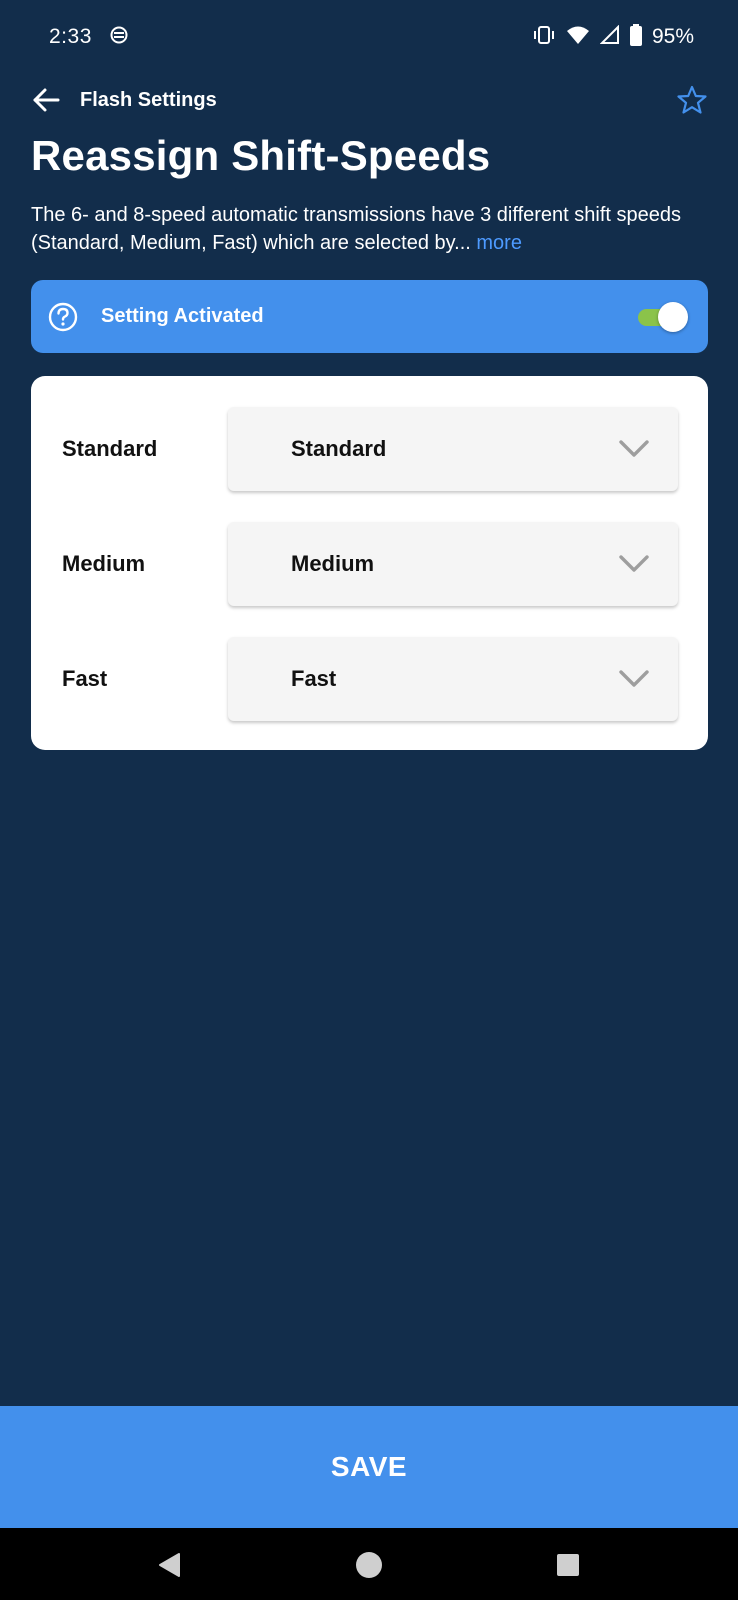 This screenshot has width=738, height=1600. I want to click on help-icon, so click(63, 317).